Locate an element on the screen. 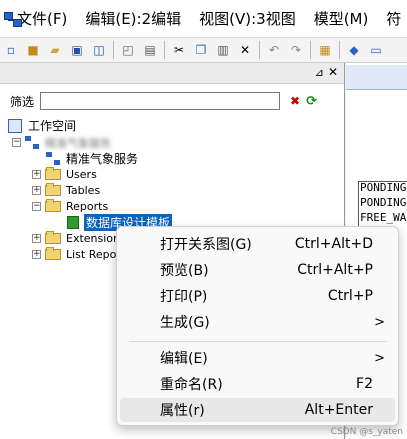 The height and width of the screenshot is (439, 407). save-all-icon: ◫ is located at coordinates (99, 50).